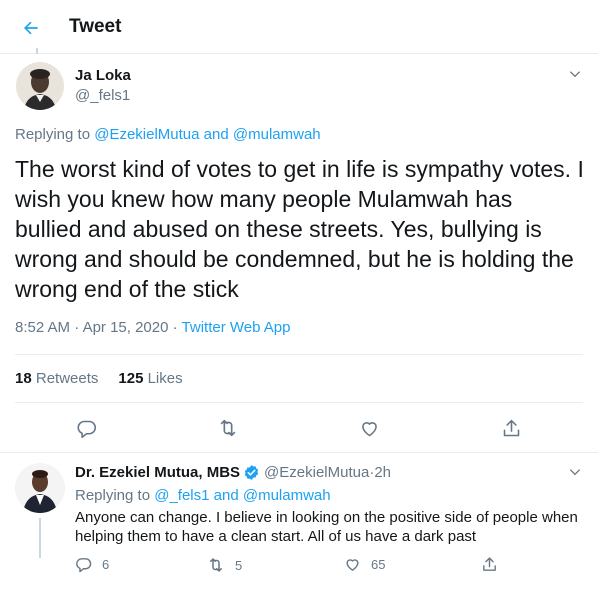 The width and height of the screenshot is (598, 591). Describe the element at coordinates (157, 472) in the screenshot. I see `author-name: Dr. Ezekiel Mutua, MBS` at that location.